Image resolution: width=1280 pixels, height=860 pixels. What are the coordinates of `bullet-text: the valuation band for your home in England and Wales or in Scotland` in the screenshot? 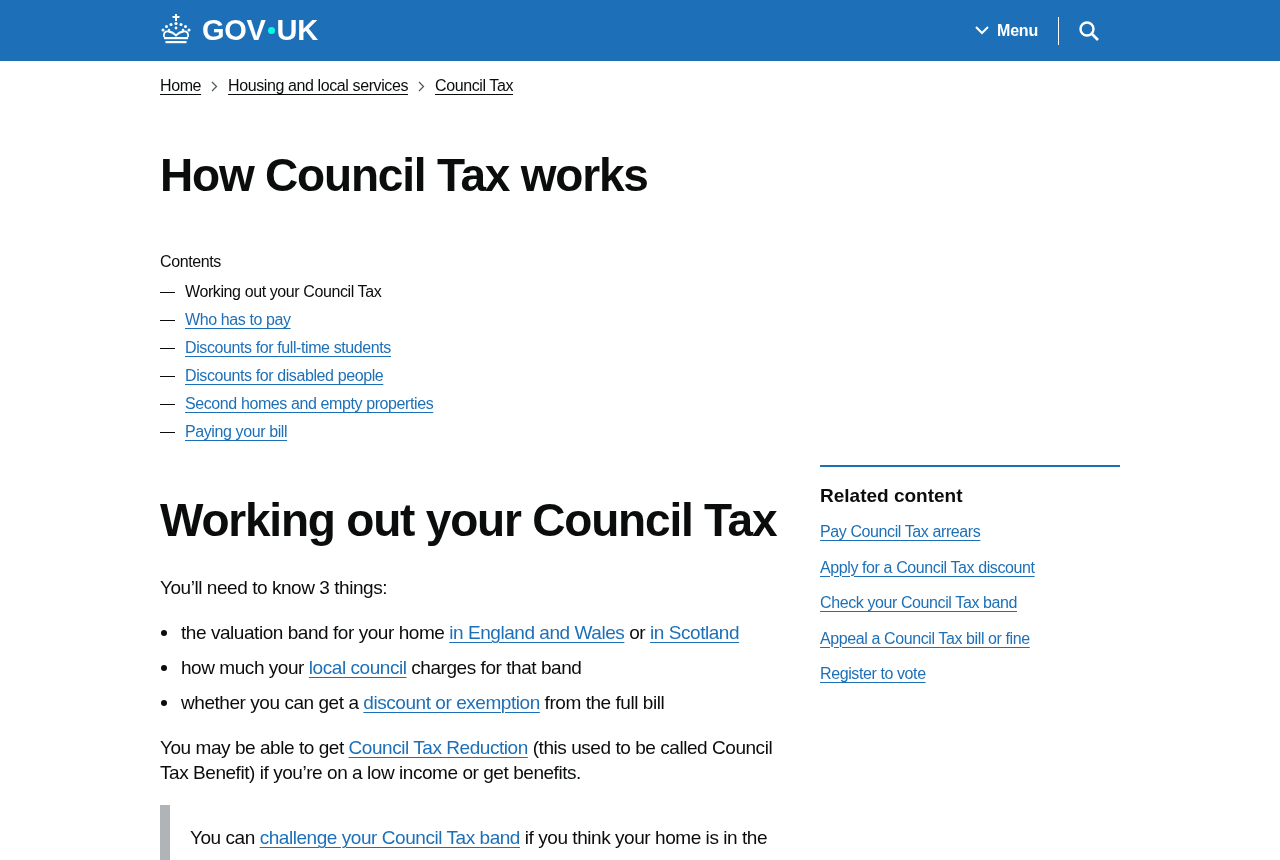 It's located at (460, 633).